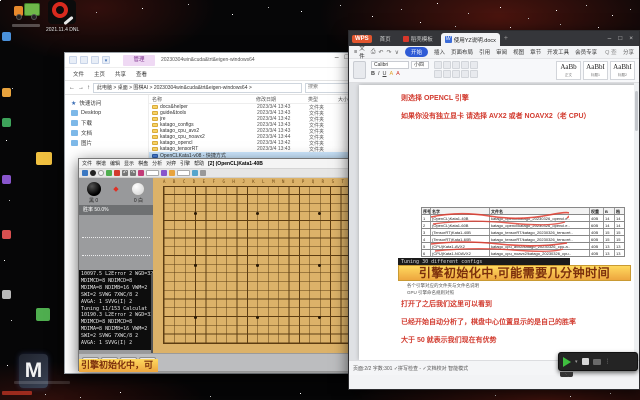 This screenshot has height=400, width=640. Describe the element at coordinates (501, 52) in the screenshot. I see `tab-review: 审阅` at that location.